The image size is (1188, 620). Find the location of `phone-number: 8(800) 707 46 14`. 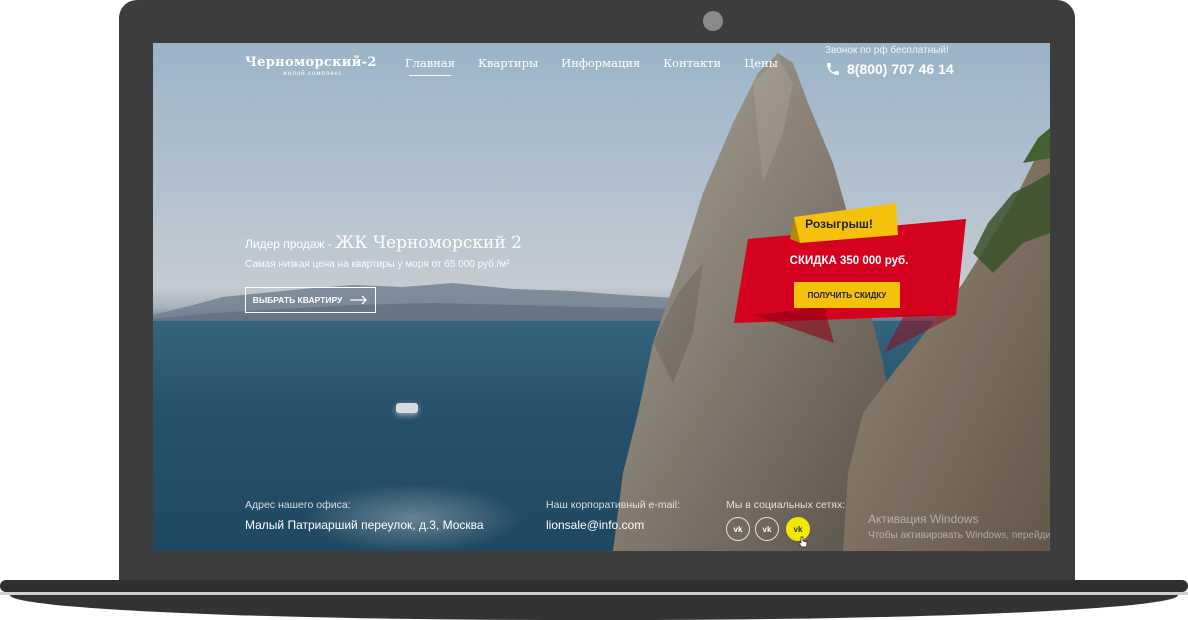

phone-number: 8(800) 707 46 14 is located at coordinates (900, 69).